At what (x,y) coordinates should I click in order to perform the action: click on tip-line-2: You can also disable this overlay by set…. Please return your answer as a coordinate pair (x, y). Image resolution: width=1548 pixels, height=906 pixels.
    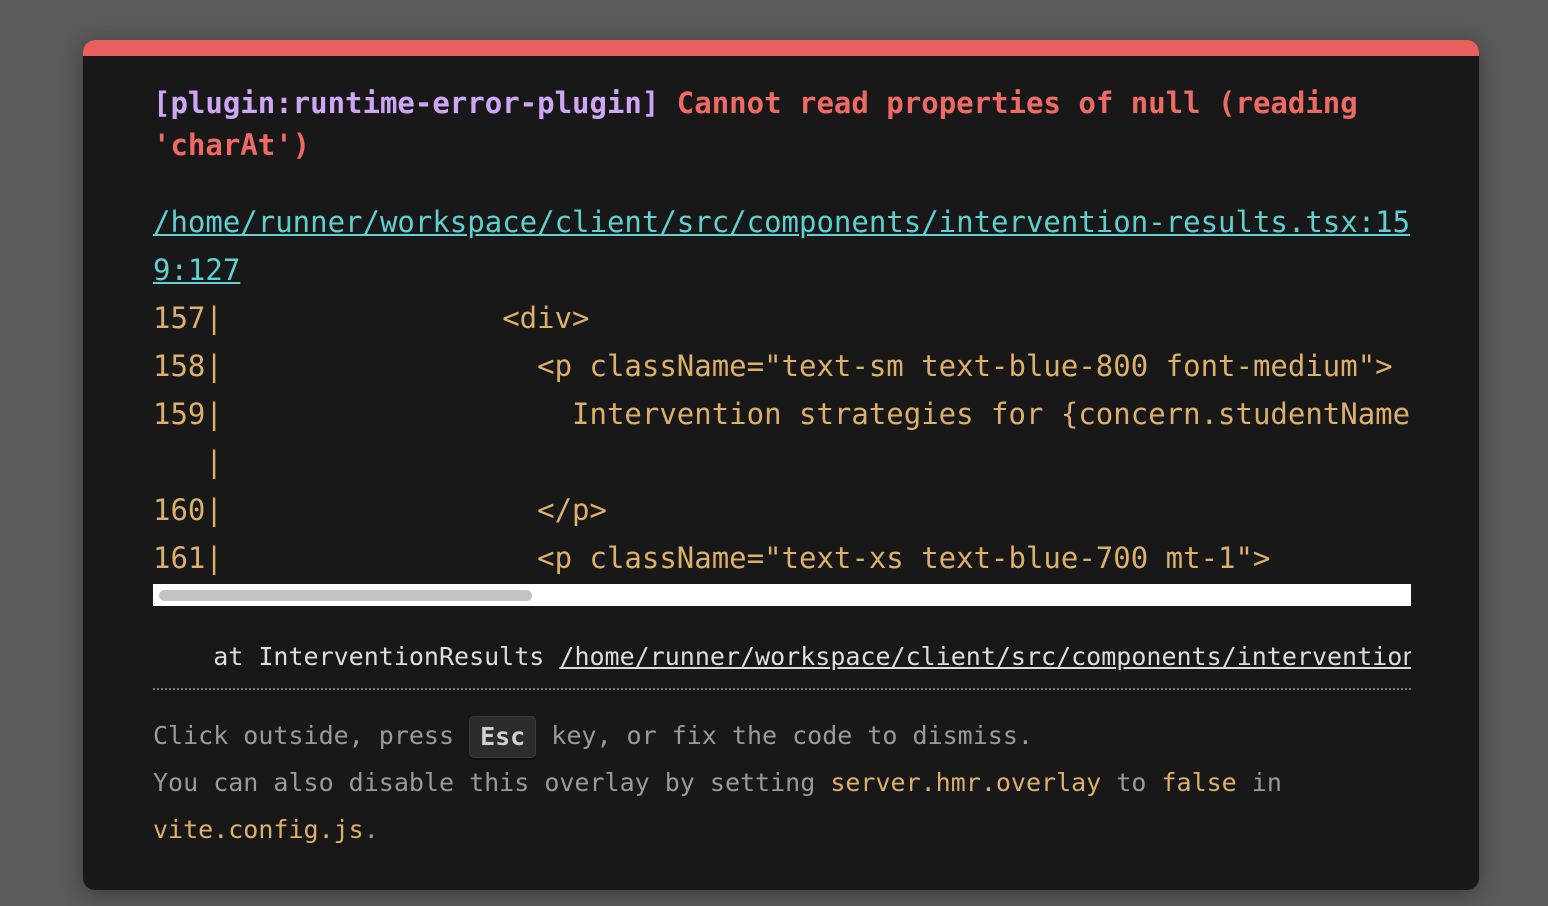
    Looking at the image, I should click on (782, 782).